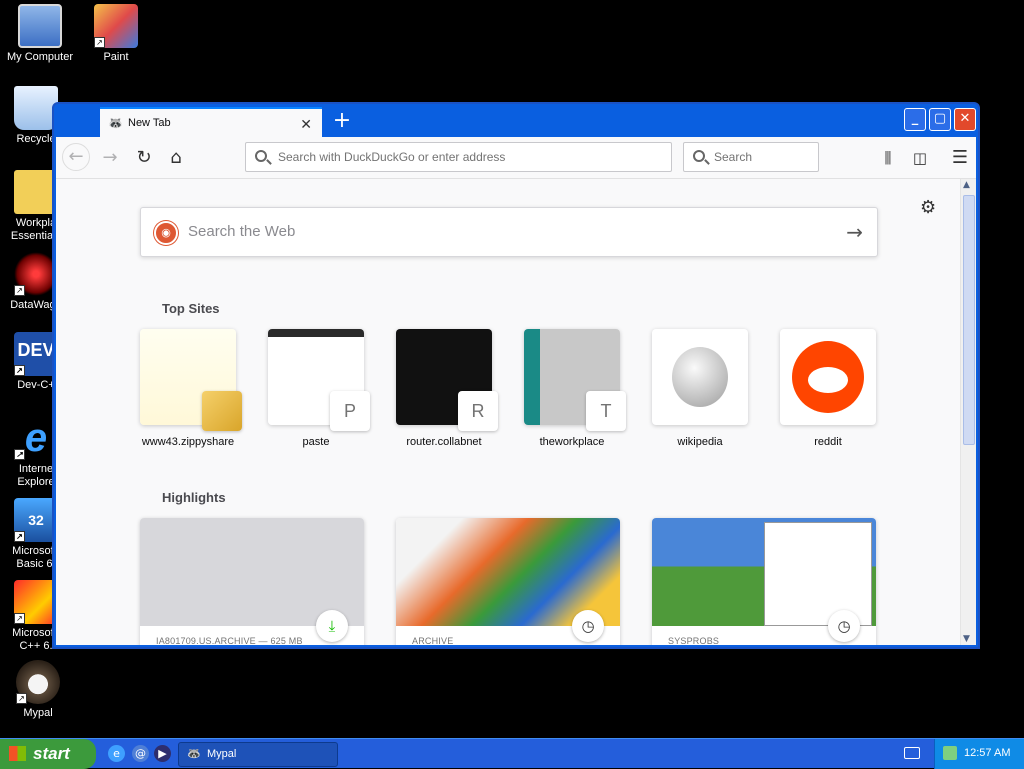  I want to click on top-site-label: www43.zippyshare, so click(188, 442).